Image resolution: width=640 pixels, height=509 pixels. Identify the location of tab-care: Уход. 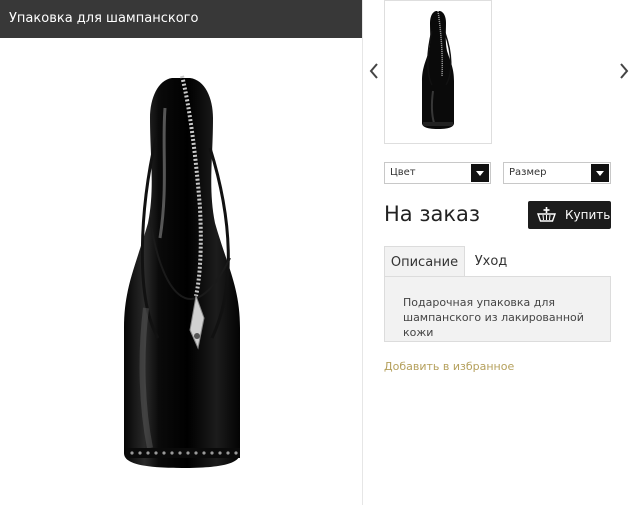
(491, 261).